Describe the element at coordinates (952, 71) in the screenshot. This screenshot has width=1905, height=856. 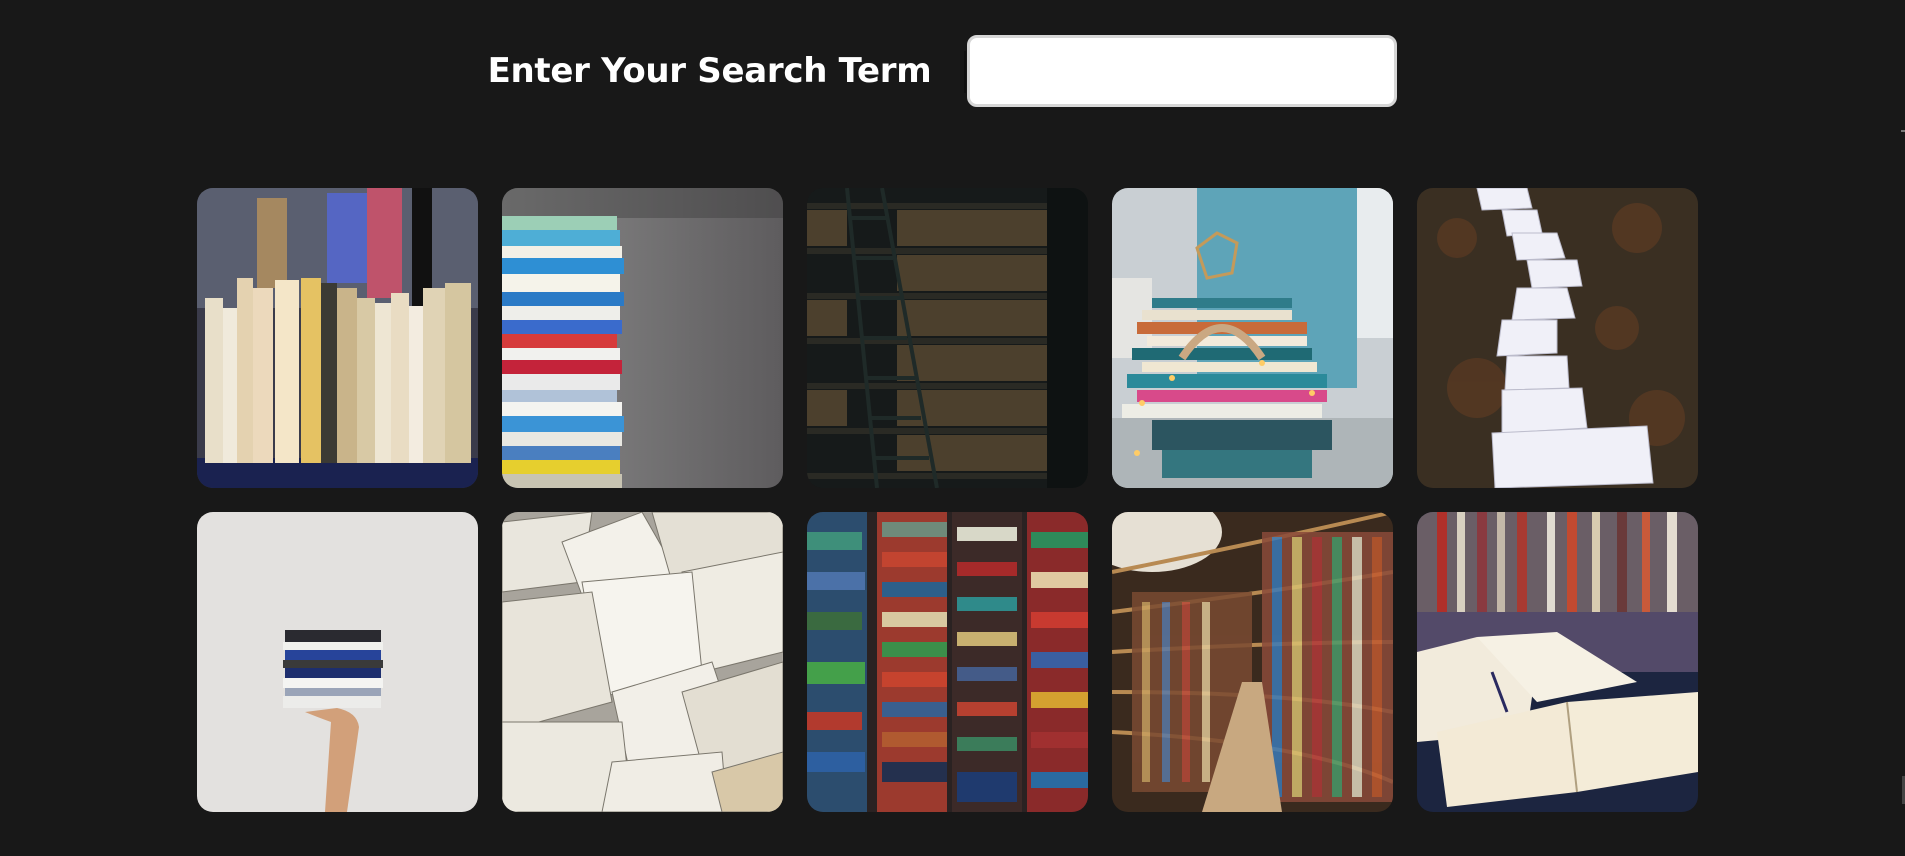
I see `search-bar: Enter Your Search Term` at that location.